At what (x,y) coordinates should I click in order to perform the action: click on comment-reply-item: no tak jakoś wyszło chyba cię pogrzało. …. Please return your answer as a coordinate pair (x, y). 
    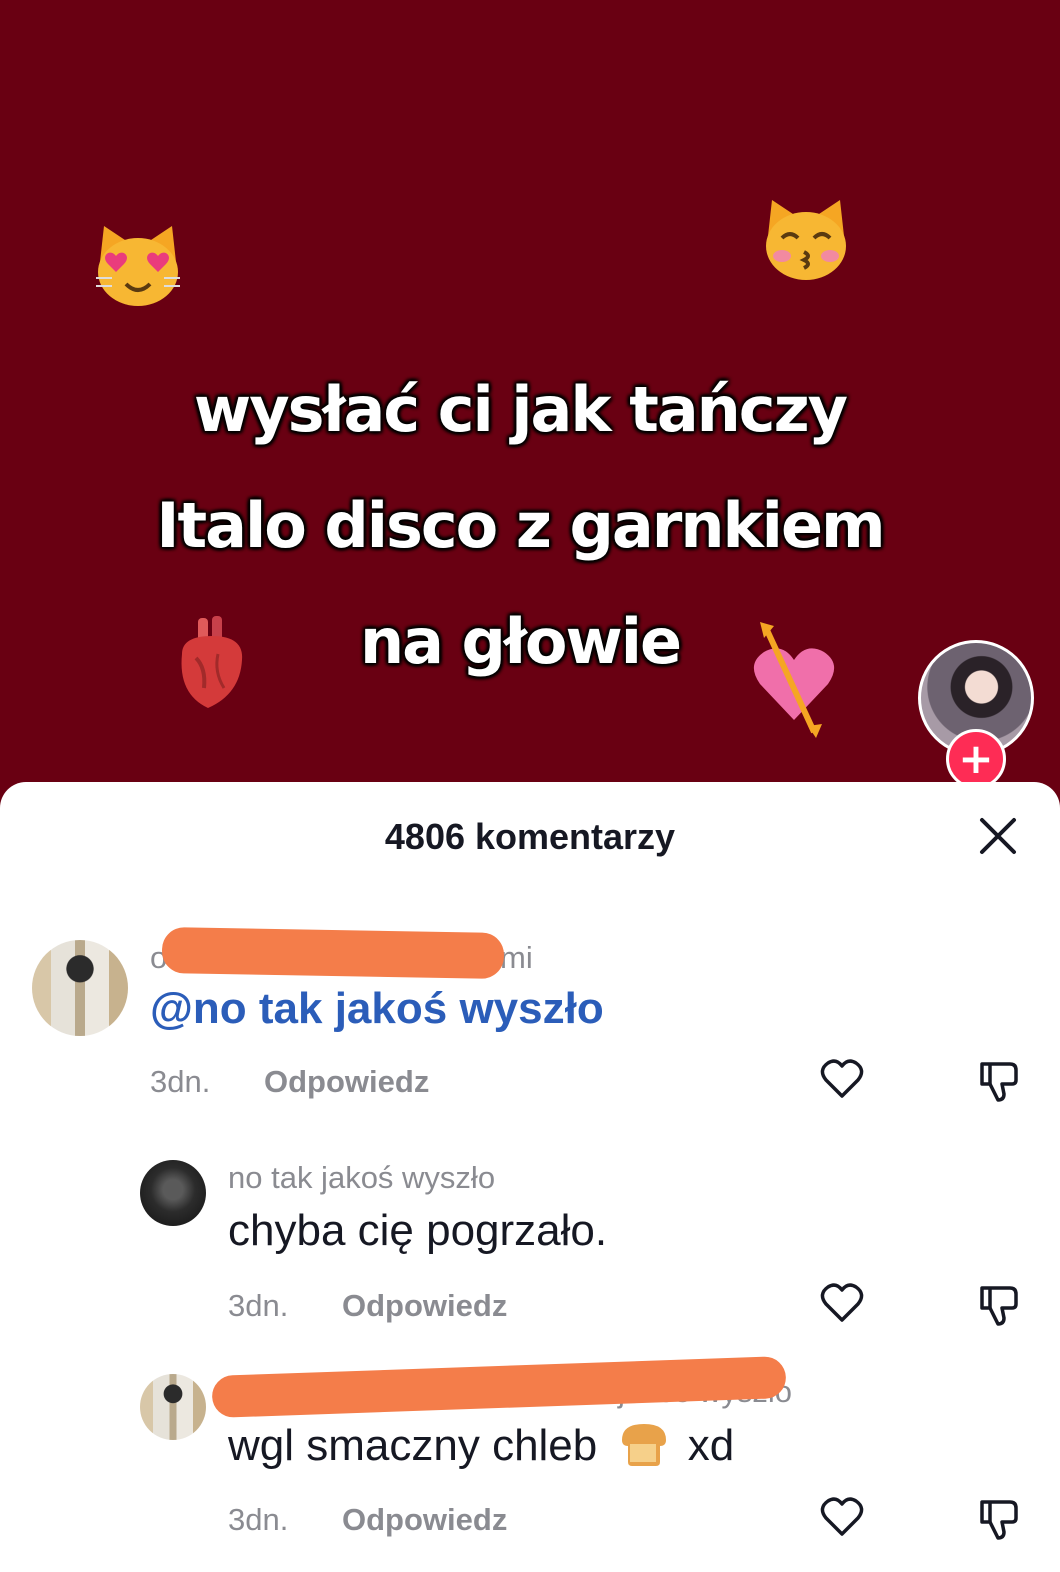
    Looking at the image, I should click on (530, 1245).